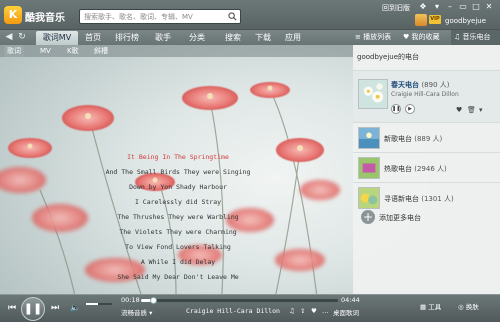 This screenshot has width=500, height=322. Describe the element at coordinates (421, 20) in the screenshot. I see `user-avatar` at that location.